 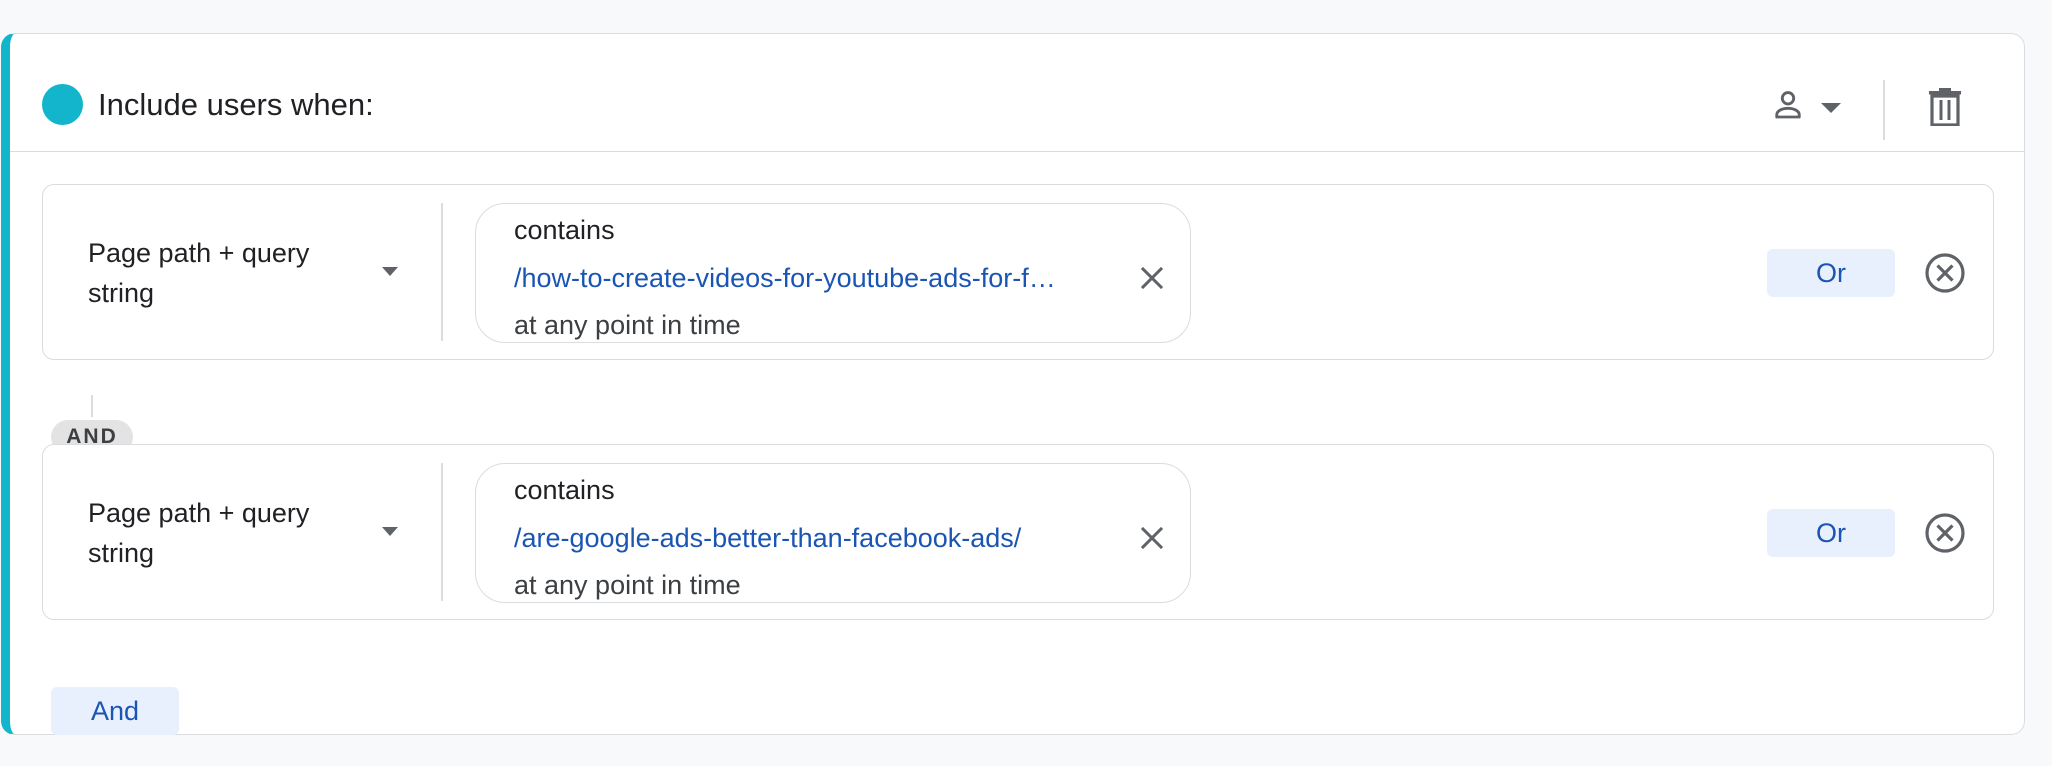 What do you see at coordinates (236, 104) in the screenshot?
I see `group-title: Include users when:` at bounding box center [236, 104].